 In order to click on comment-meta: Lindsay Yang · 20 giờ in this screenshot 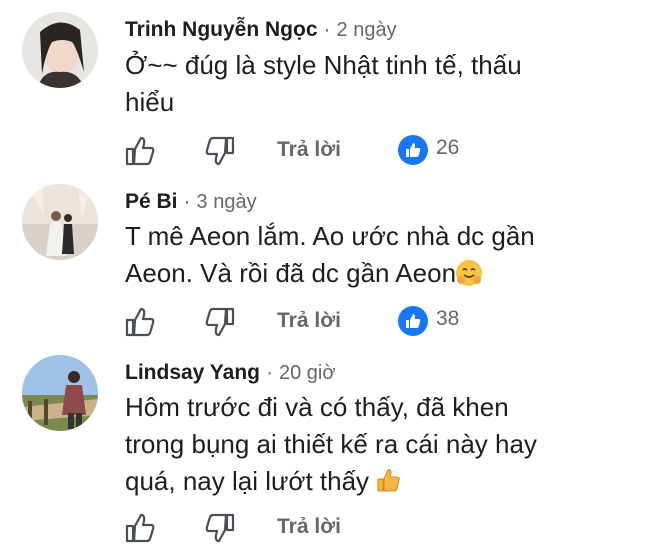, I will do `click(230, 373)`.